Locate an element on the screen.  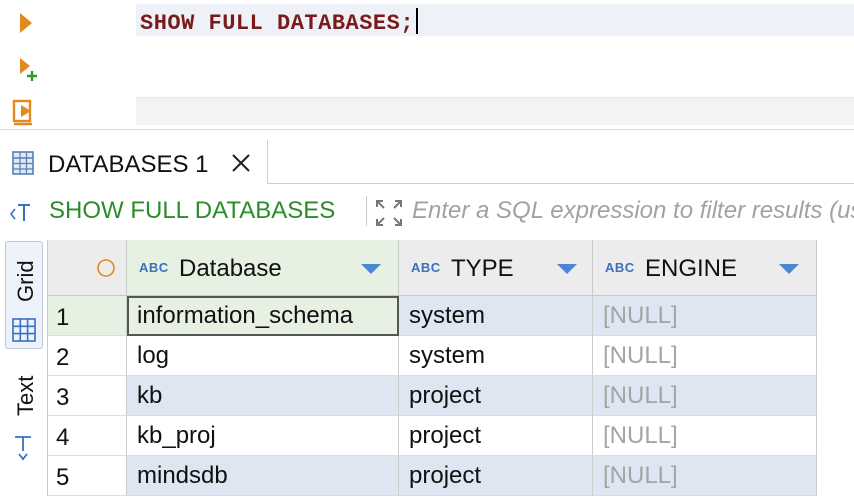
select-all-icon is located at coordinates (106, 268).